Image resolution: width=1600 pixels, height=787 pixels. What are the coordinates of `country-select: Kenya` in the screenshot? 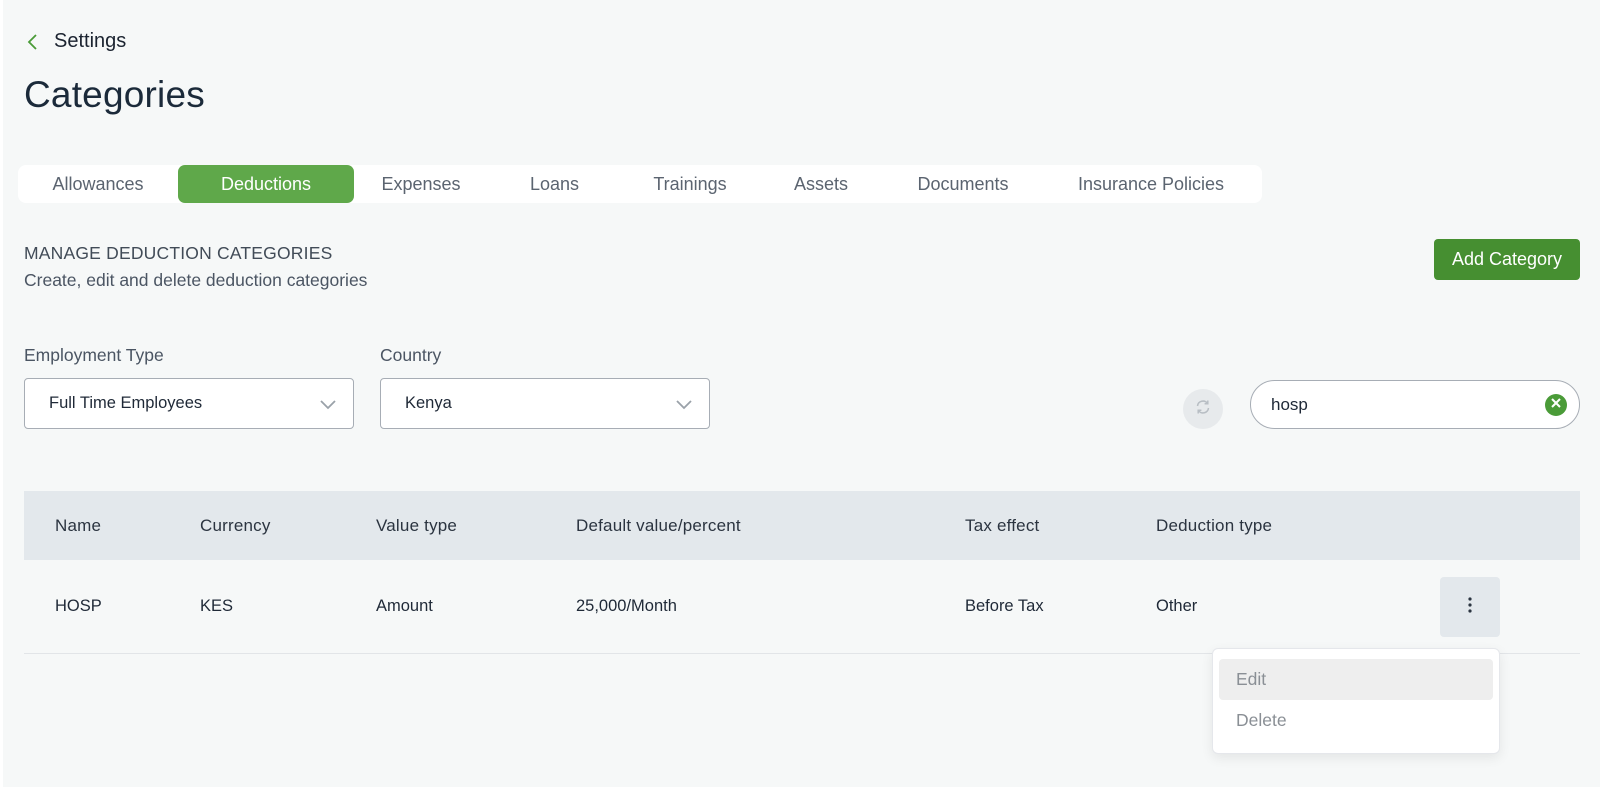 It's located at (545, 403).